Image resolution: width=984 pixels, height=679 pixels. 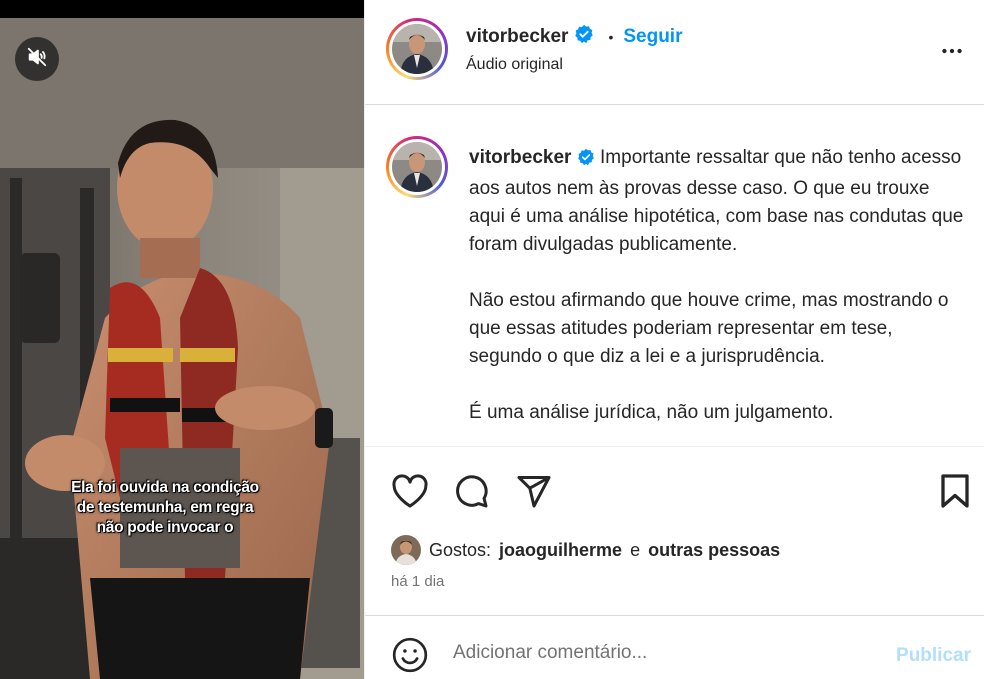 What do you see at coordinates (417, 167) in the screenshot?
I see `caption-author-avatar` at bounding box center [417, 167].